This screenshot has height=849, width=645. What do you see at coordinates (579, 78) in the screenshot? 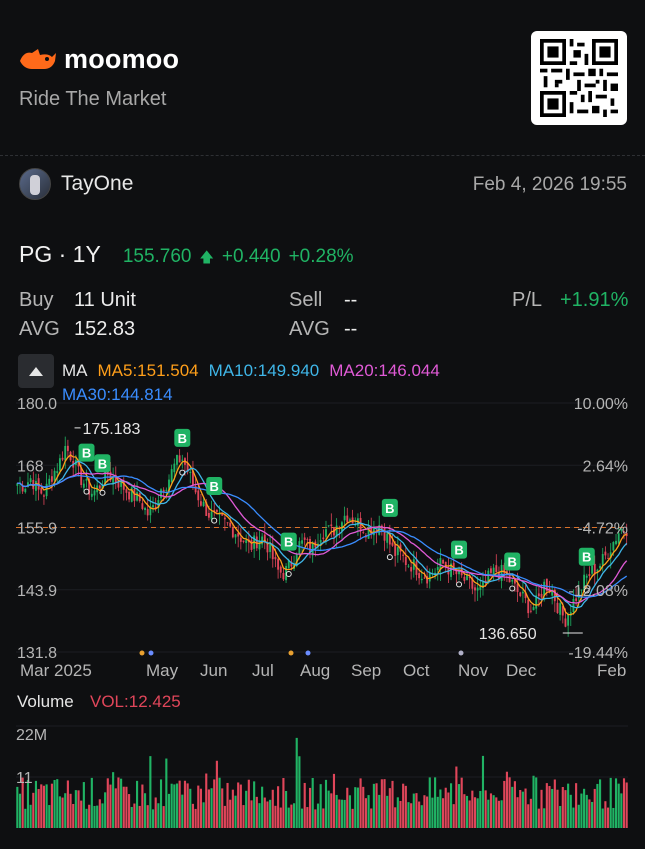
I see `qr-code` at bounding box center [579, 78].